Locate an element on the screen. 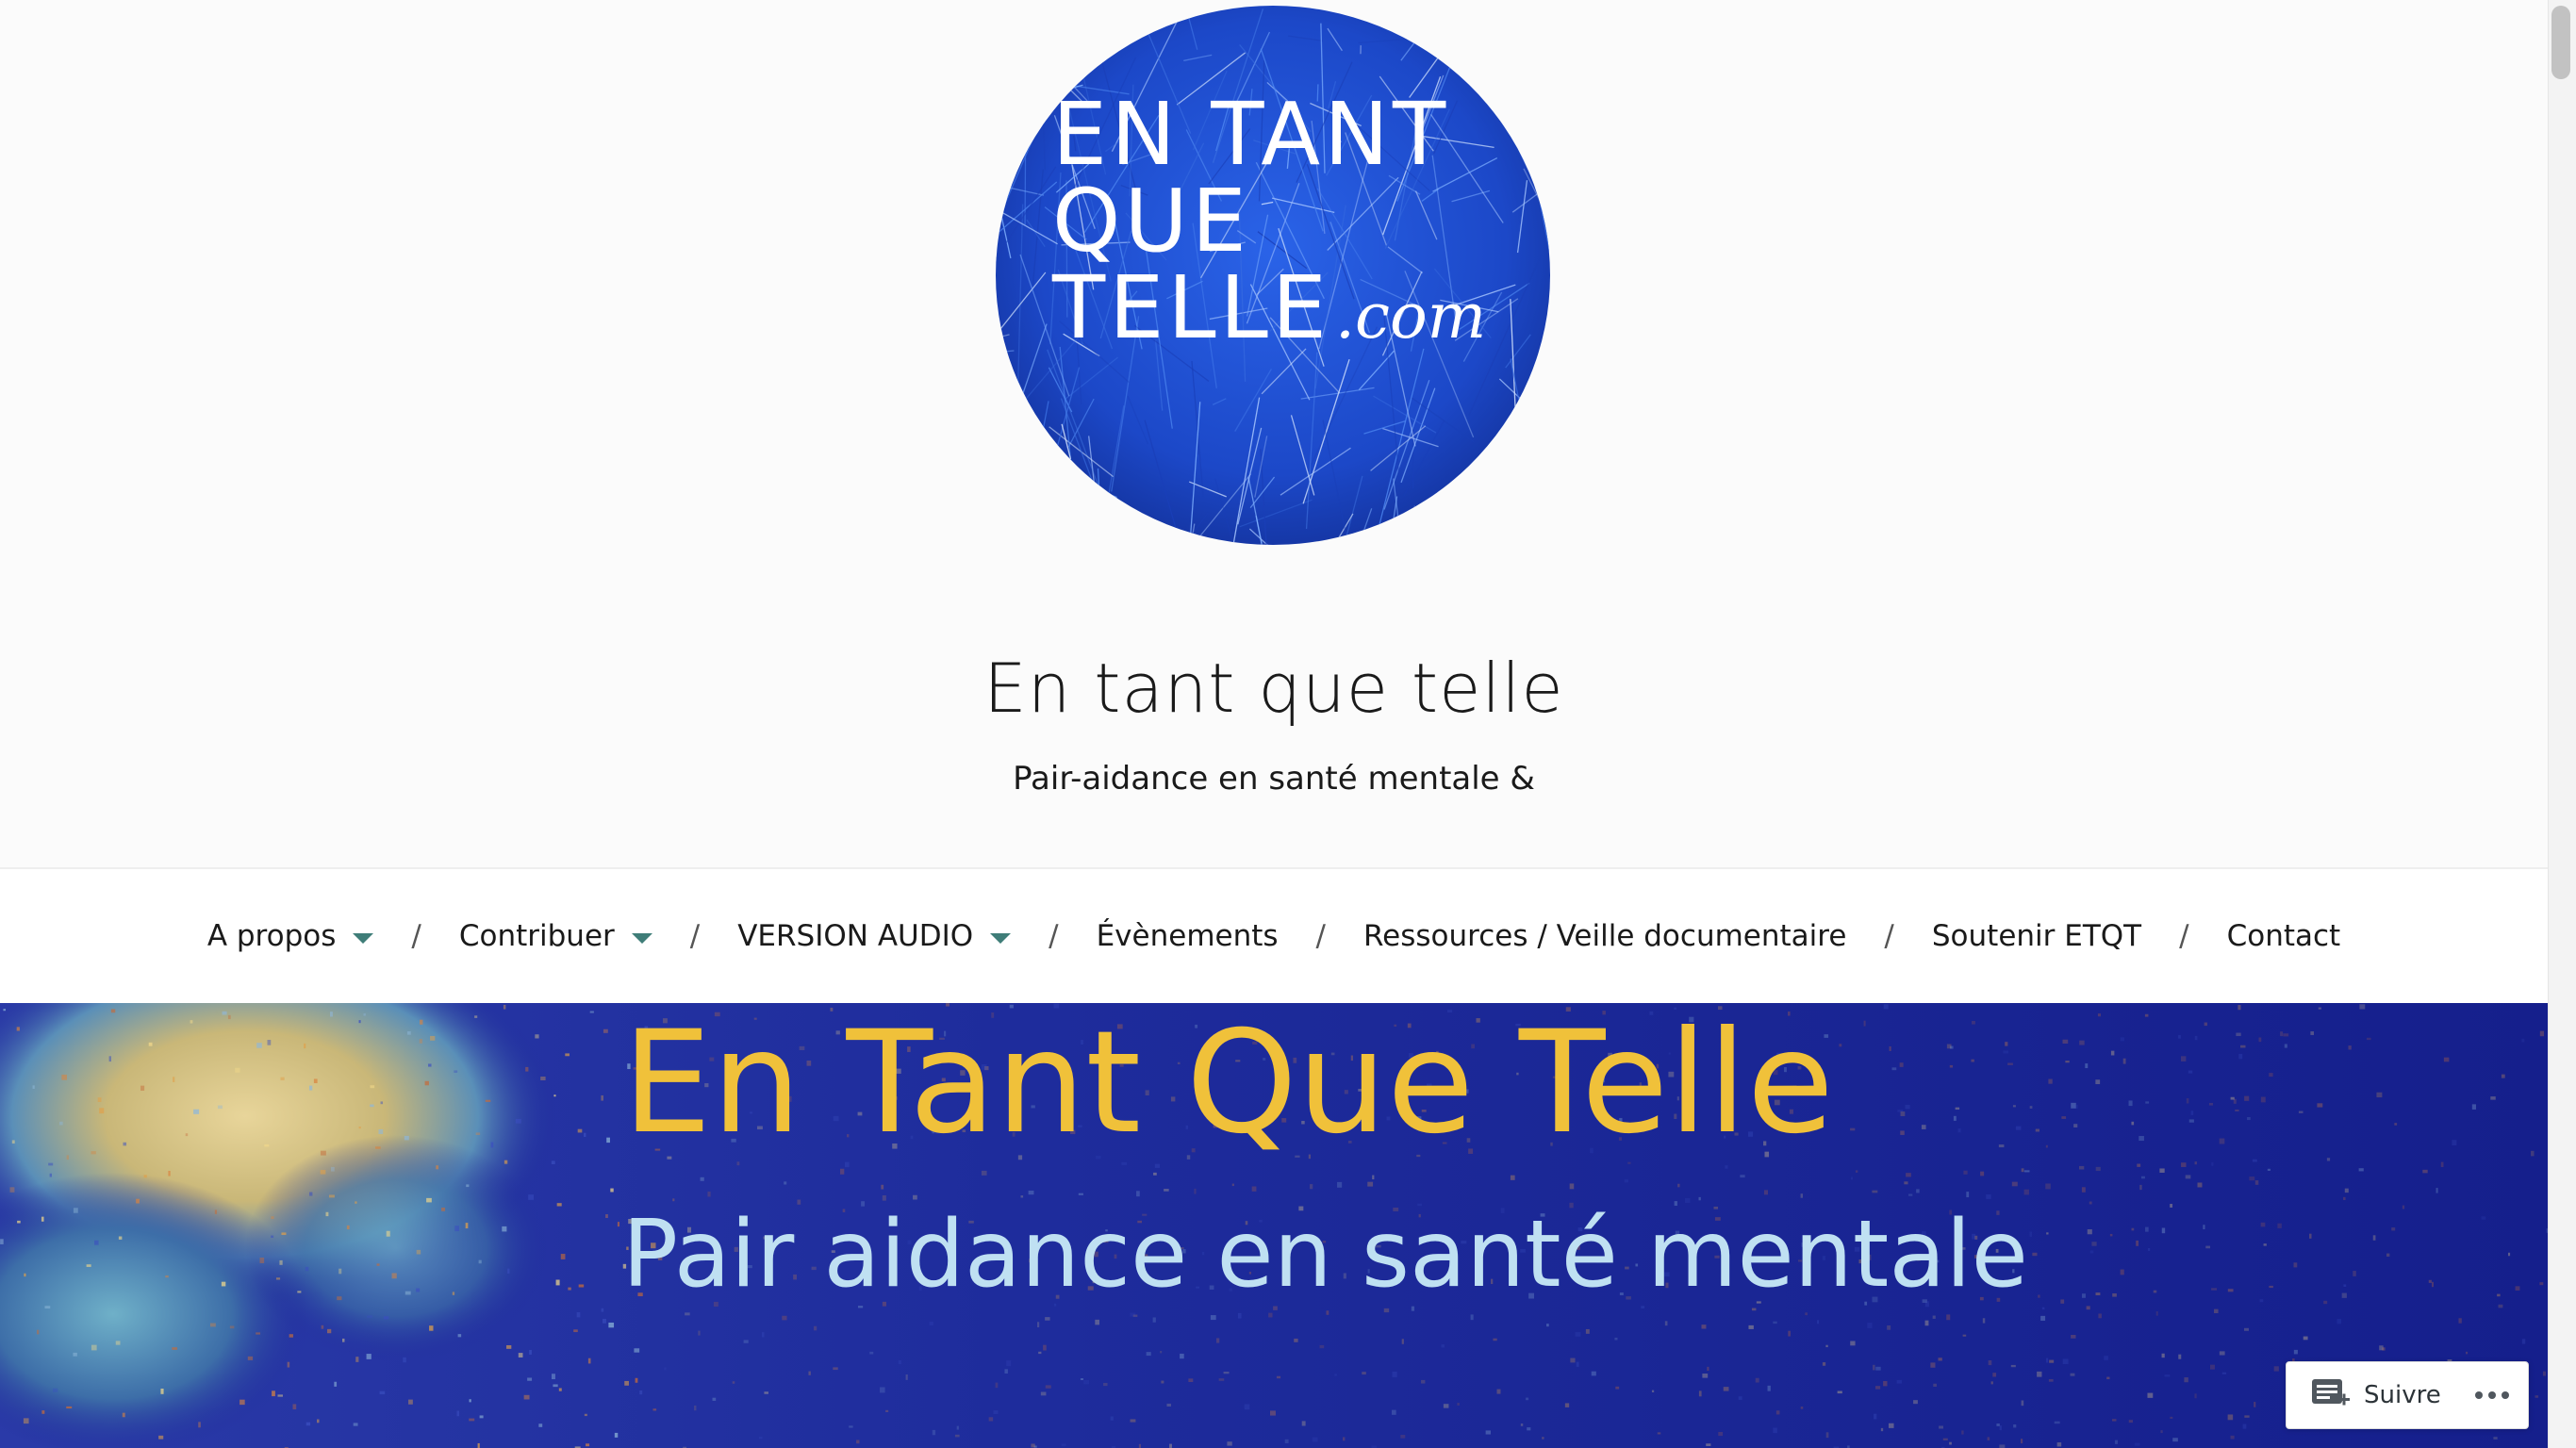 Image resolution: width=2576 pixels, height=1448 pixels. nav-item-soutenir: Soutenir ETQT is located at coordinates (2036, 936).